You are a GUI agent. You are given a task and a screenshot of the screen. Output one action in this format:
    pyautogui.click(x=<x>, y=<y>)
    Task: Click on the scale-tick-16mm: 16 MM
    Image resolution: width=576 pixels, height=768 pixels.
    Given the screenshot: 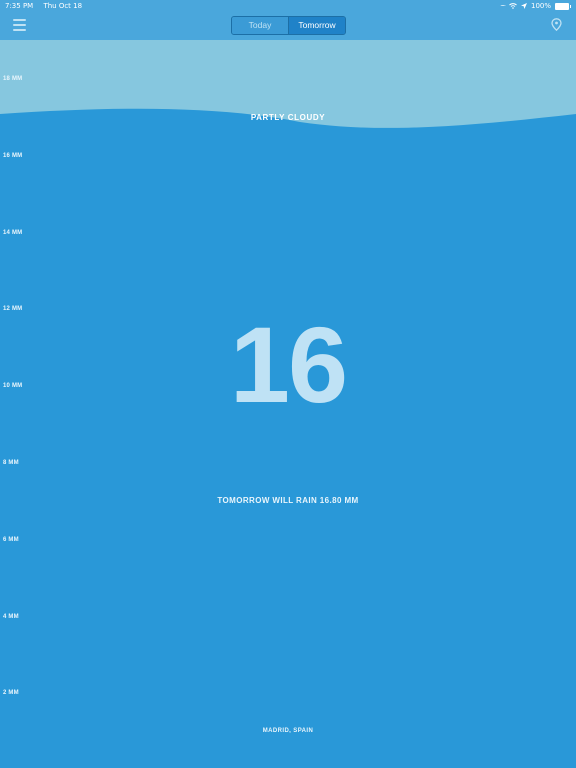 What is the action you would take?
    pyautogui.click(x=13, y=156)
    